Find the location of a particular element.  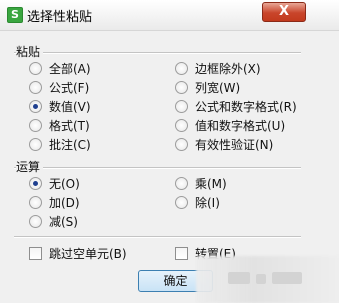

paste-column-widths-radio is located at coordinates (181, 87).